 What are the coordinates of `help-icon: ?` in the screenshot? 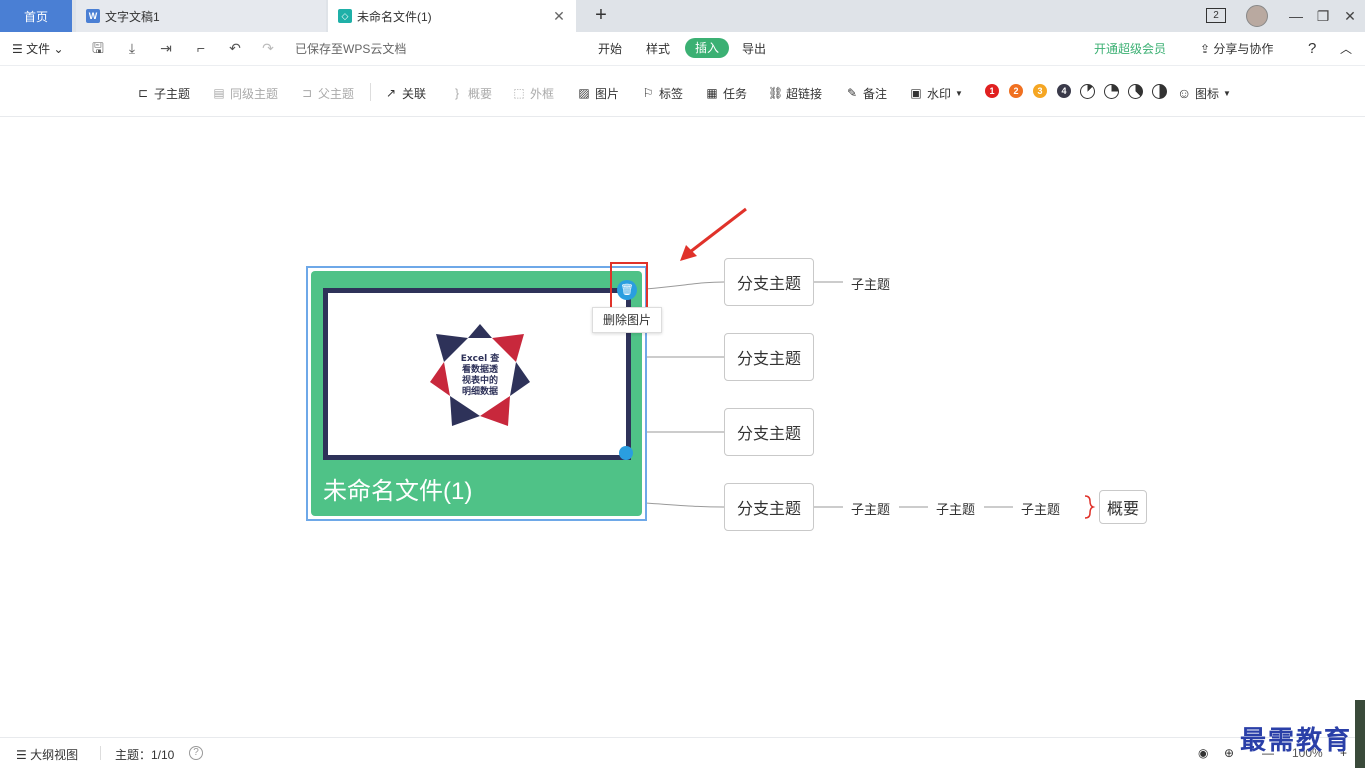 It's located at (196, 753).